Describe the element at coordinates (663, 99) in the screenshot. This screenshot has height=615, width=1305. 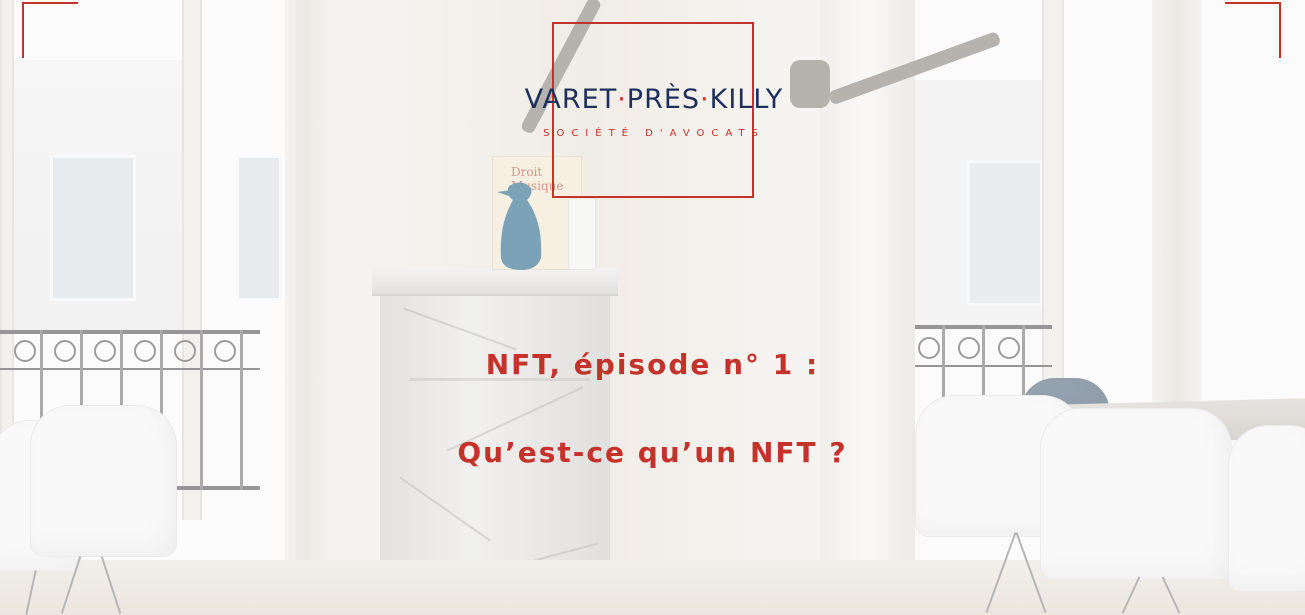
I see `logo-name-part: PRÈS` at that location.